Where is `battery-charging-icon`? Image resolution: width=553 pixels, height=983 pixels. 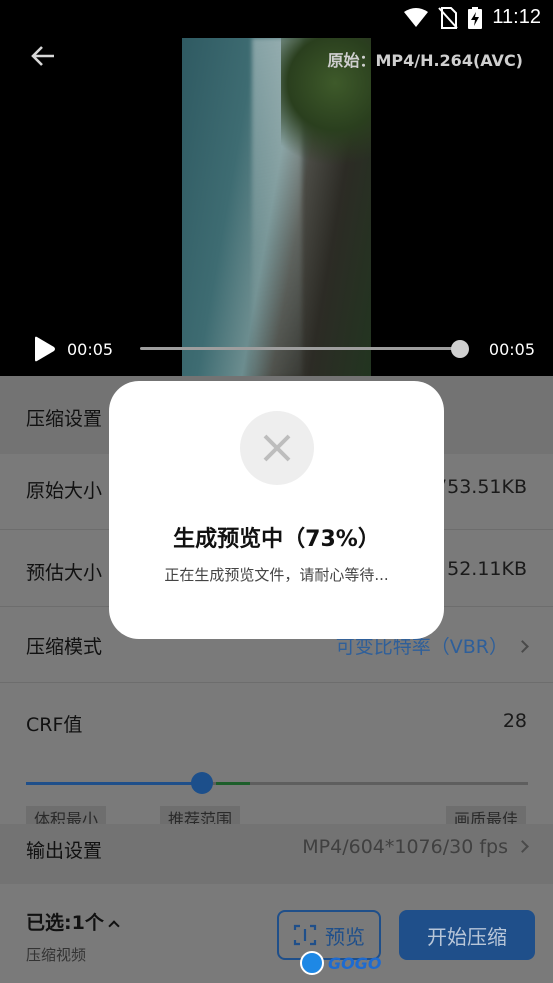 battery-charging-icon is located at coordinates (475, 17).